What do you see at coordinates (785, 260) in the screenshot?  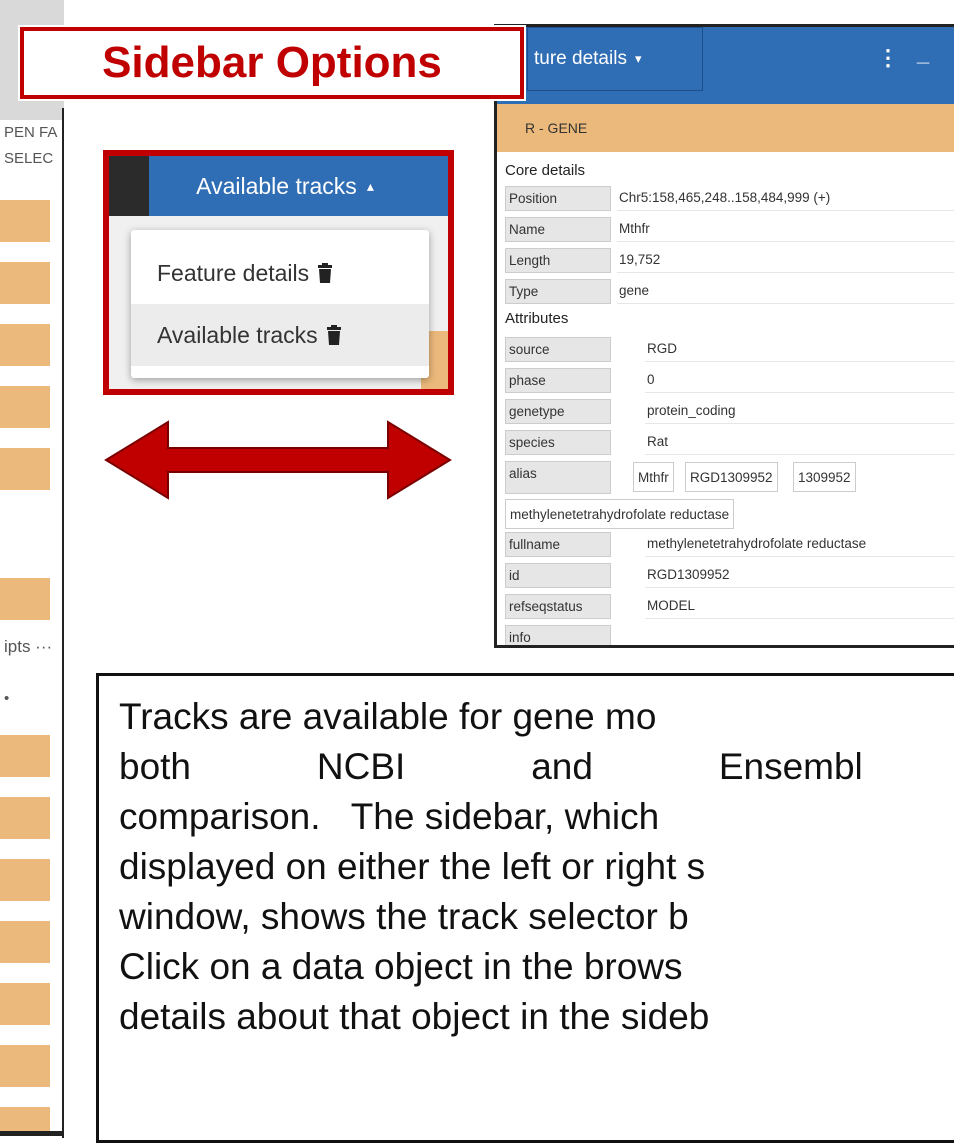 I see `core-value: 19,752` at bounding box center [785, 260].